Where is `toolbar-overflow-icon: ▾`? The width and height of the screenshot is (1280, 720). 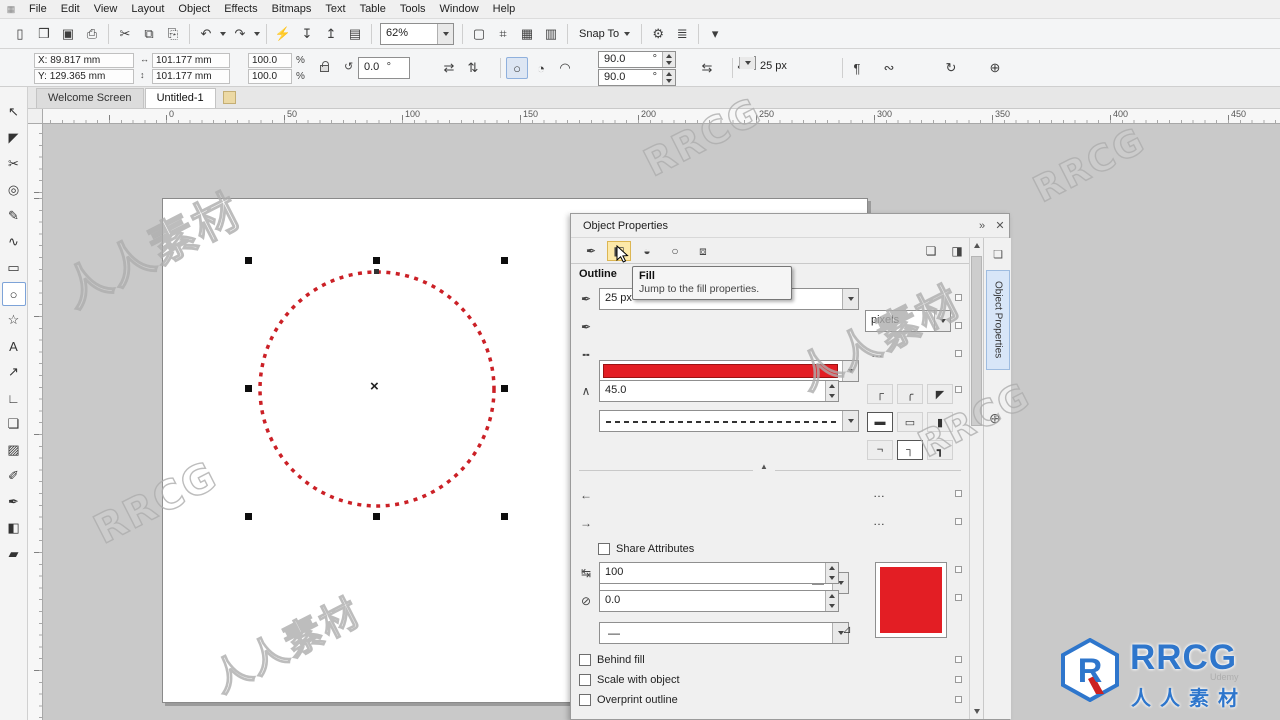 toolbar-overflow-icon: ▾ is located at coordinates (715, 34).